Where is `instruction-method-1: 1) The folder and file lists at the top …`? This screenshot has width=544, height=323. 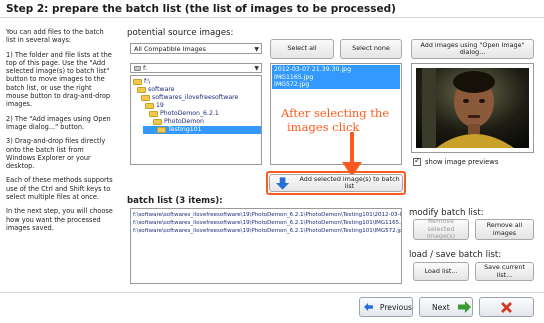
instruction-method-1: 1) The folder and file lists at the top … is located at coordinates (59, 79).